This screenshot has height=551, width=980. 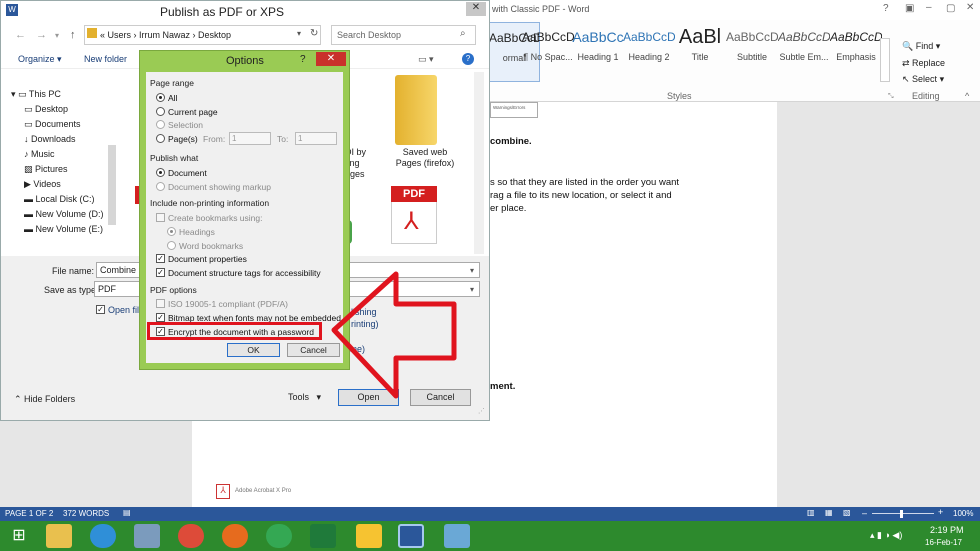 What do you see at coordinates (171, 231) in the screenshot?
I see `bookmarks-headings-radio` at bounding box center [171, 231].